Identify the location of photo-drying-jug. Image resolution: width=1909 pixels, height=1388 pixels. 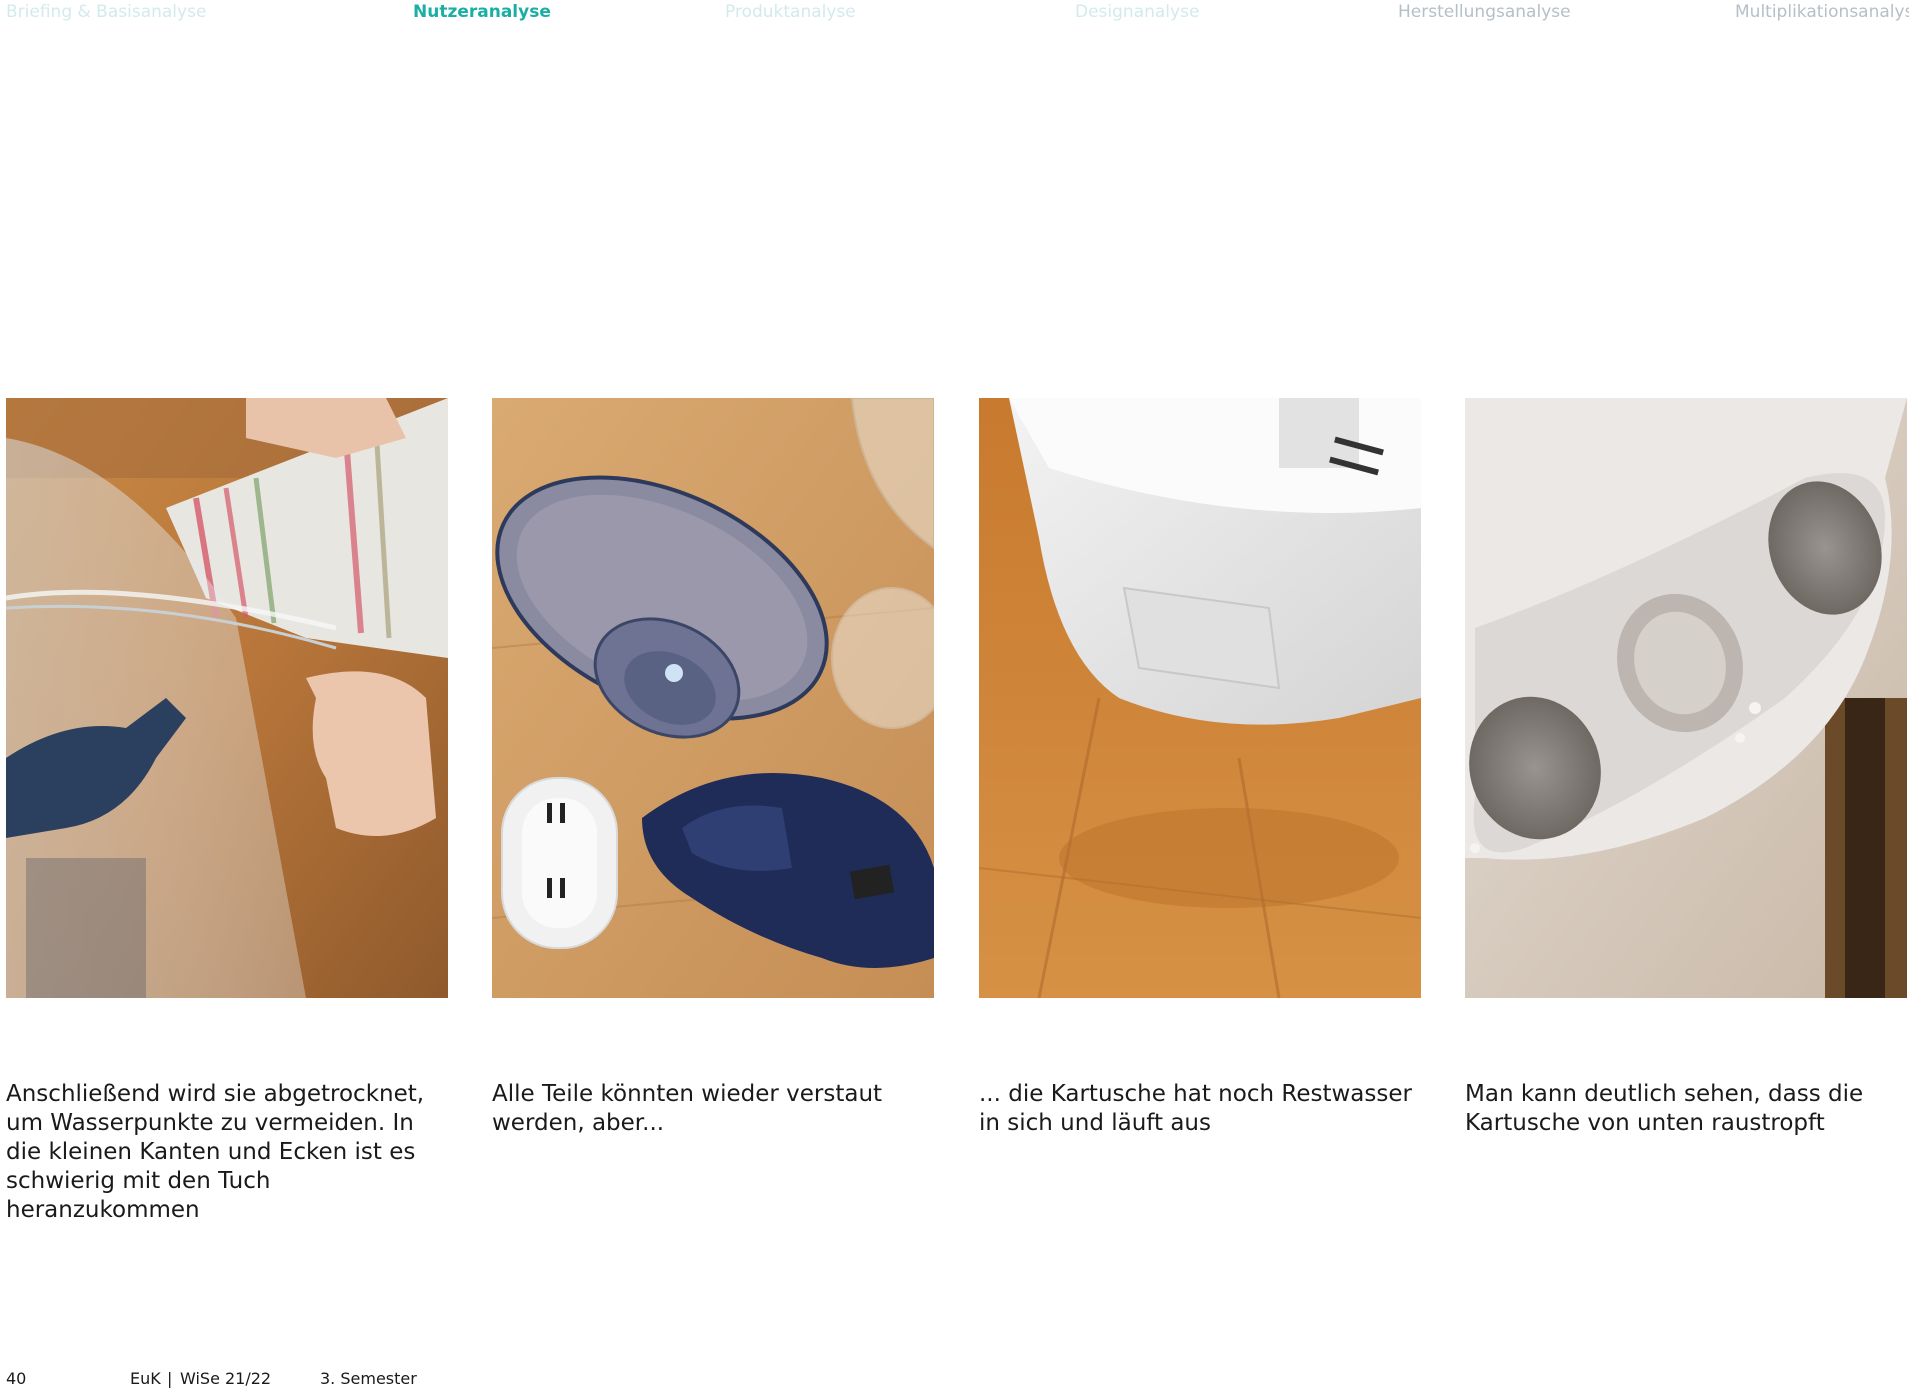
(227, 698).